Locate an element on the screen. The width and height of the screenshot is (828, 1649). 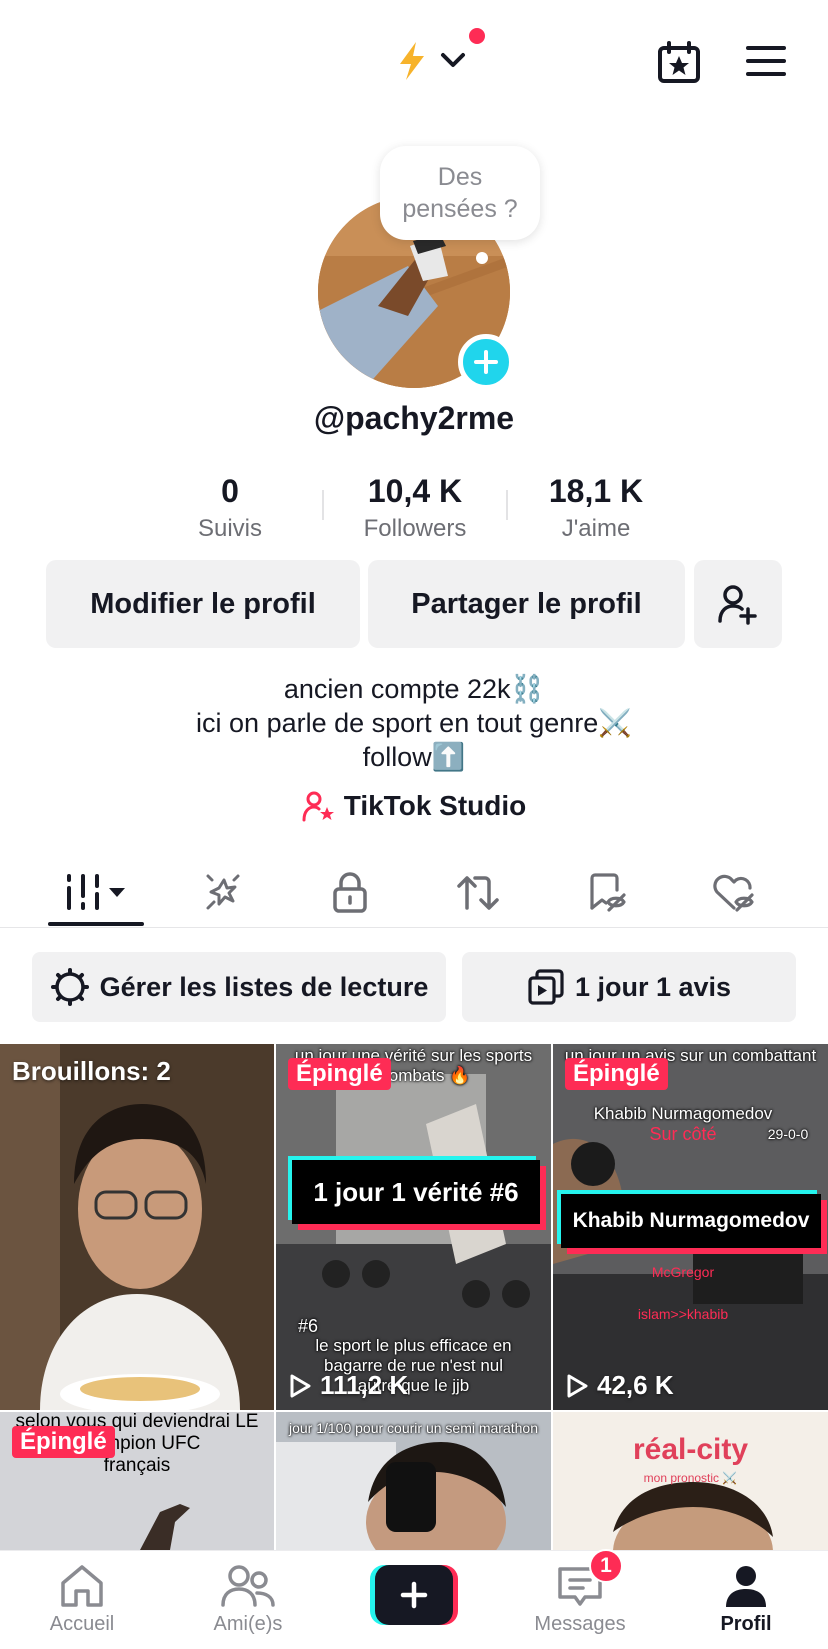
manage-playlists-button: Gérer les listes de lecture is located at coordinates (239, 987).